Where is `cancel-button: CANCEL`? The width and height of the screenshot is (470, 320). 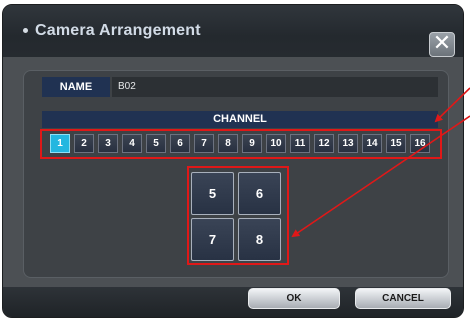
cancel-button: CANCEL is located at coordinates (403, 298).